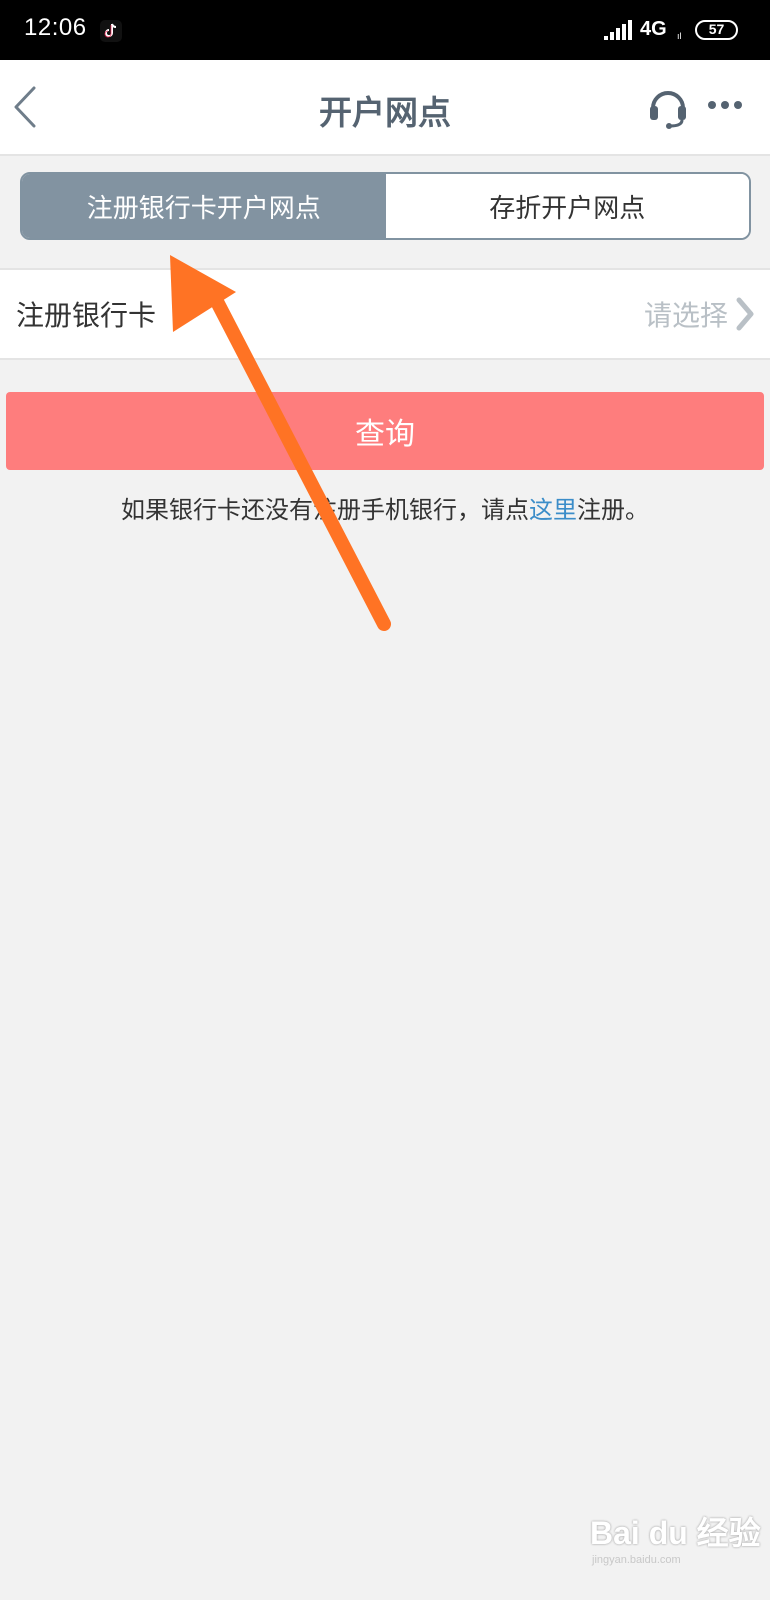 The height and width of the screenshot is (1600, 770). What do you see at coordinates (385, 30) in the screenshot?
I see `status-bar: 12:06 4G ıl 57` at bounding box center [385, 30].